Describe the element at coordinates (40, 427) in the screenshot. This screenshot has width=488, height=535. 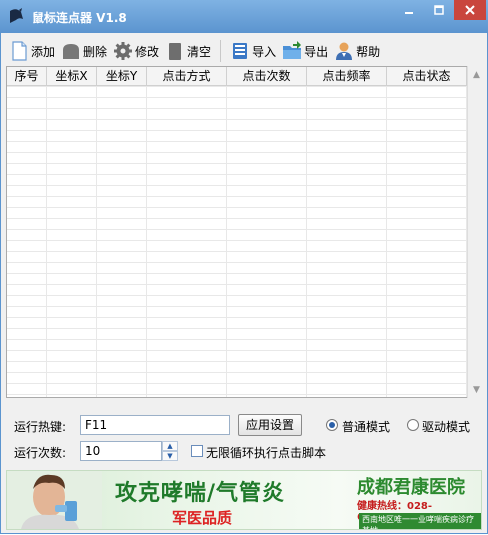
I see `hotkey-label: 运行热键:` at that location.